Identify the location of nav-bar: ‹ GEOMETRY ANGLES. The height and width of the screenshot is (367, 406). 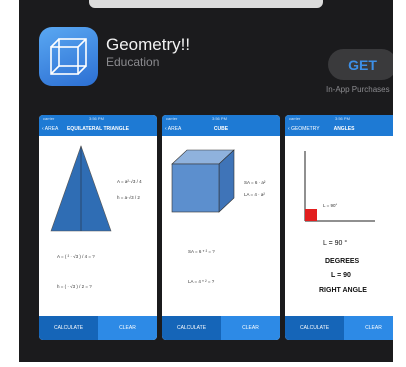
(339, 129).